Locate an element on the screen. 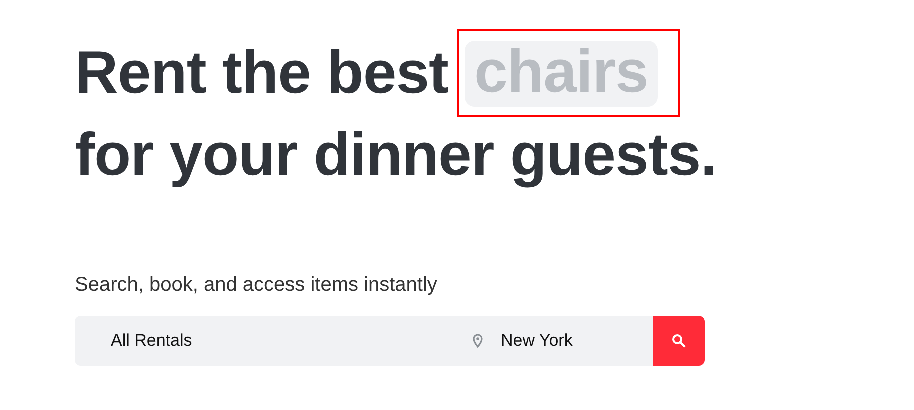 The height and width of the screenshot is (410, 914). category-field: All Rentals is located at coordinates (271, 341).